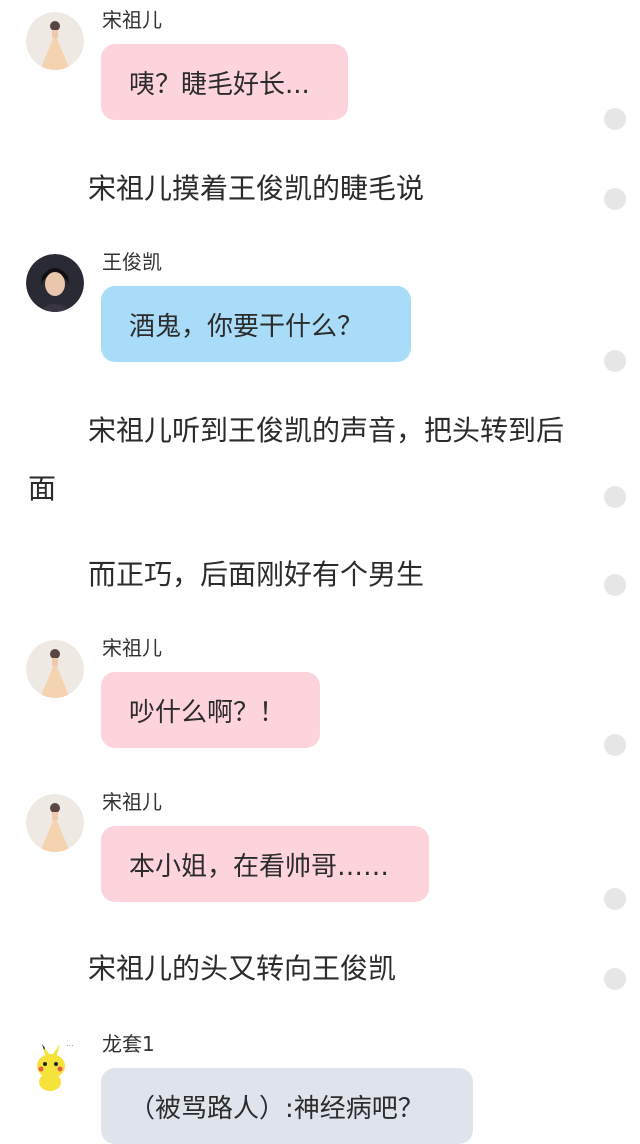  What do you see at coordinates (242, 968) in the screenshot?
I see `narration-text: 宋祖儿的头又转向王俊凯` at bounding box center [242, 968].